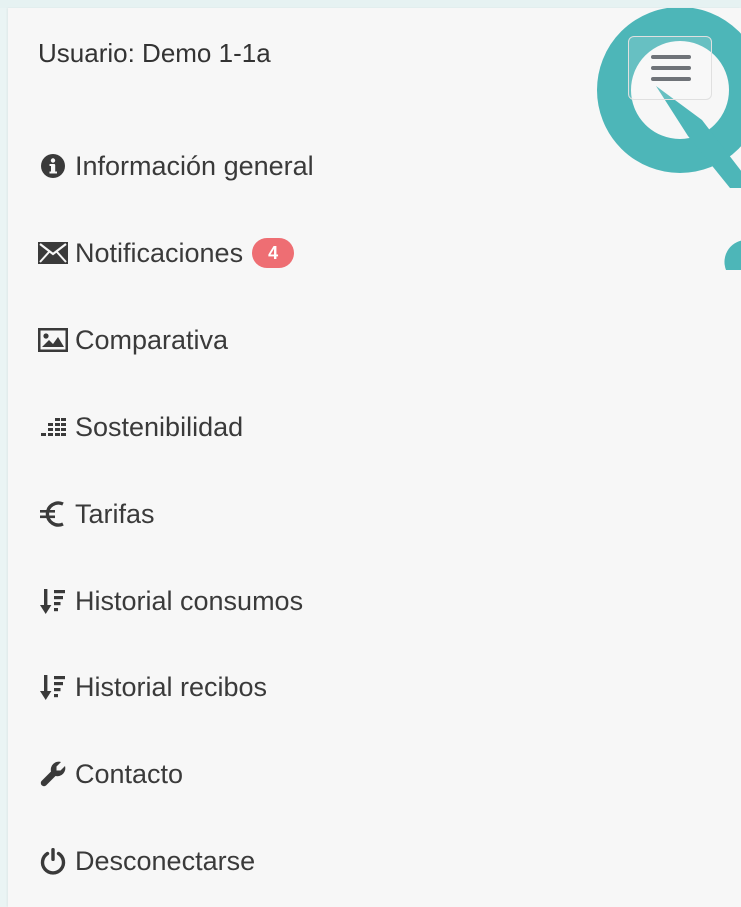 This screenshot has height=907, width=741. I want to click on nav-item-label: Desconectarse, so click(165, 860).